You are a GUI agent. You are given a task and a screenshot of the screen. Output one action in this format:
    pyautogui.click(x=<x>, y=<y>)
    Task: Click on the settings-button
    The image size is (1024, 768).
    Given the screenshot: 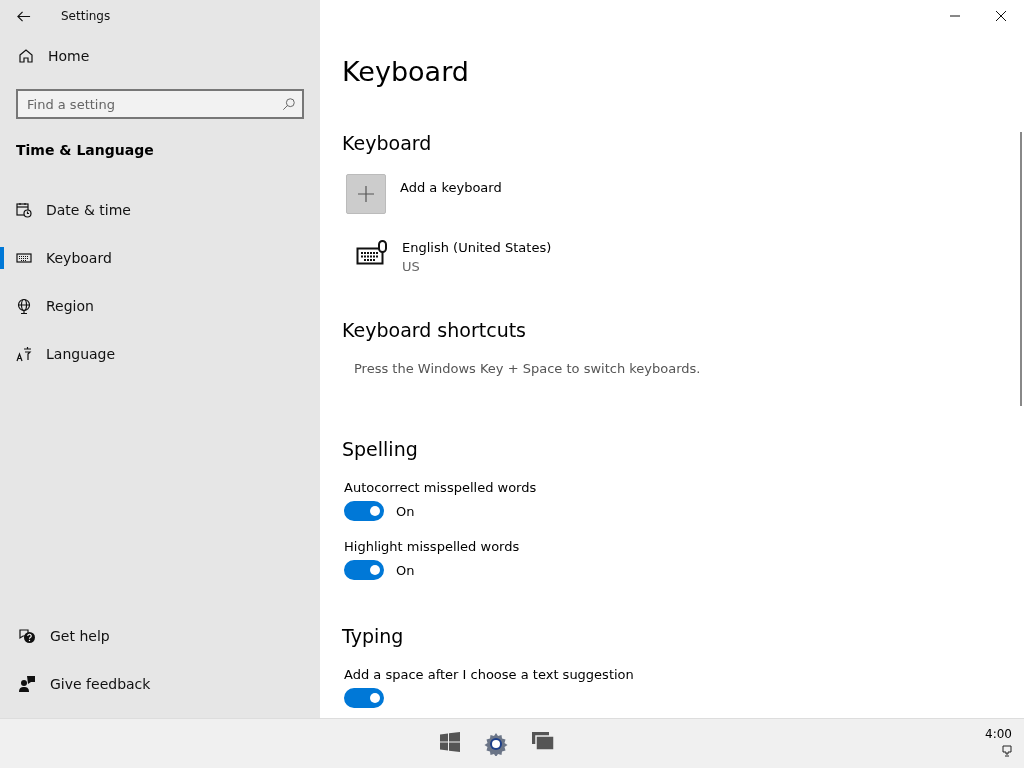 What is the action you would take?
    pyautogui.click(x=496, y=743)
    